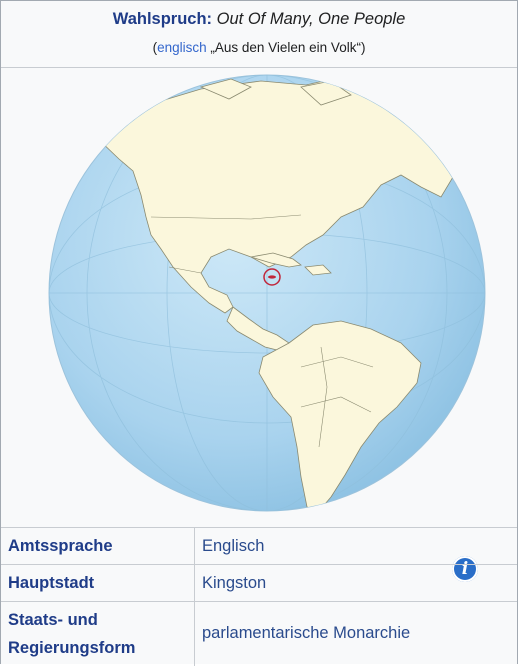 Image resolution: width=518 pixels, height=666 pixels. I want to click on row-key: Amtssprache, so click(98, 546).